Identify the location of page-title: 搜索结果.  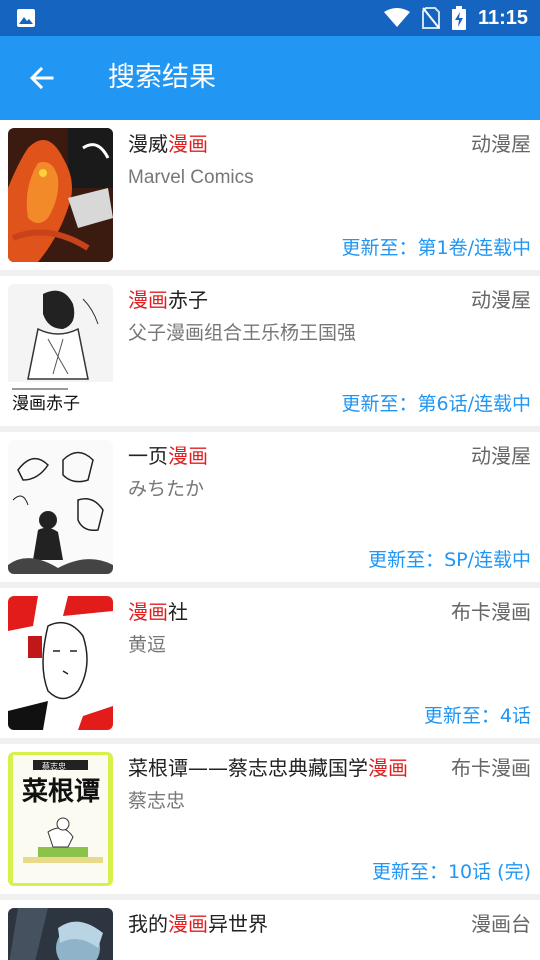
(162, 77).